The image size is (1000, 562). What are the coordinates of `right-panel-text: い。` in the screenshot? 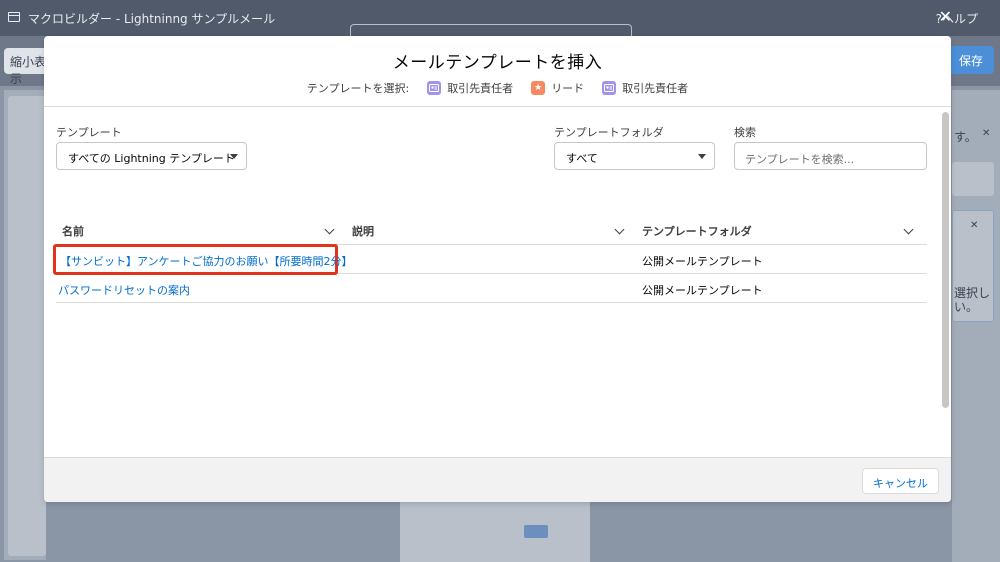 It's located at (966, 307).